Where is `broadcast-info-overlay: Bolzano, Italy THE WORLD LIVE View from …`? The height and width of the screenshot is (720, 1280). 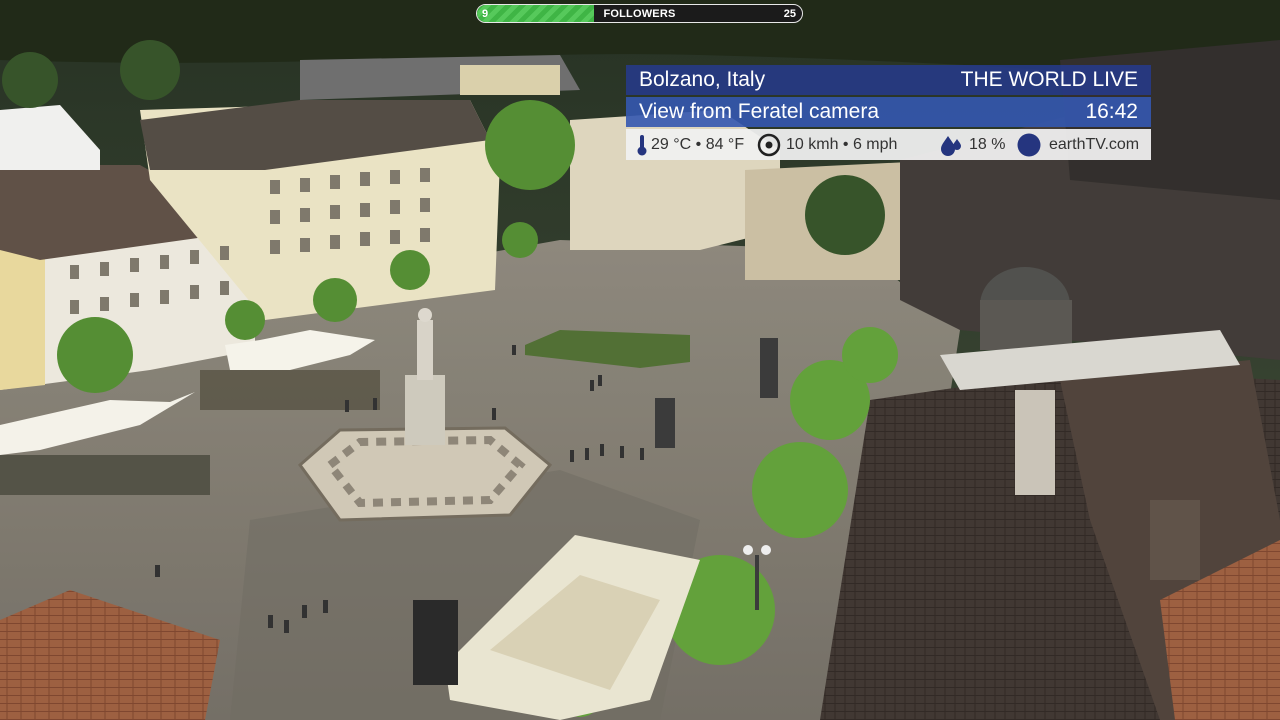 broadcast-info-overlay: Bolzano, Italy THE WORLD LIVE View from … is located at coordinates (888, 112).